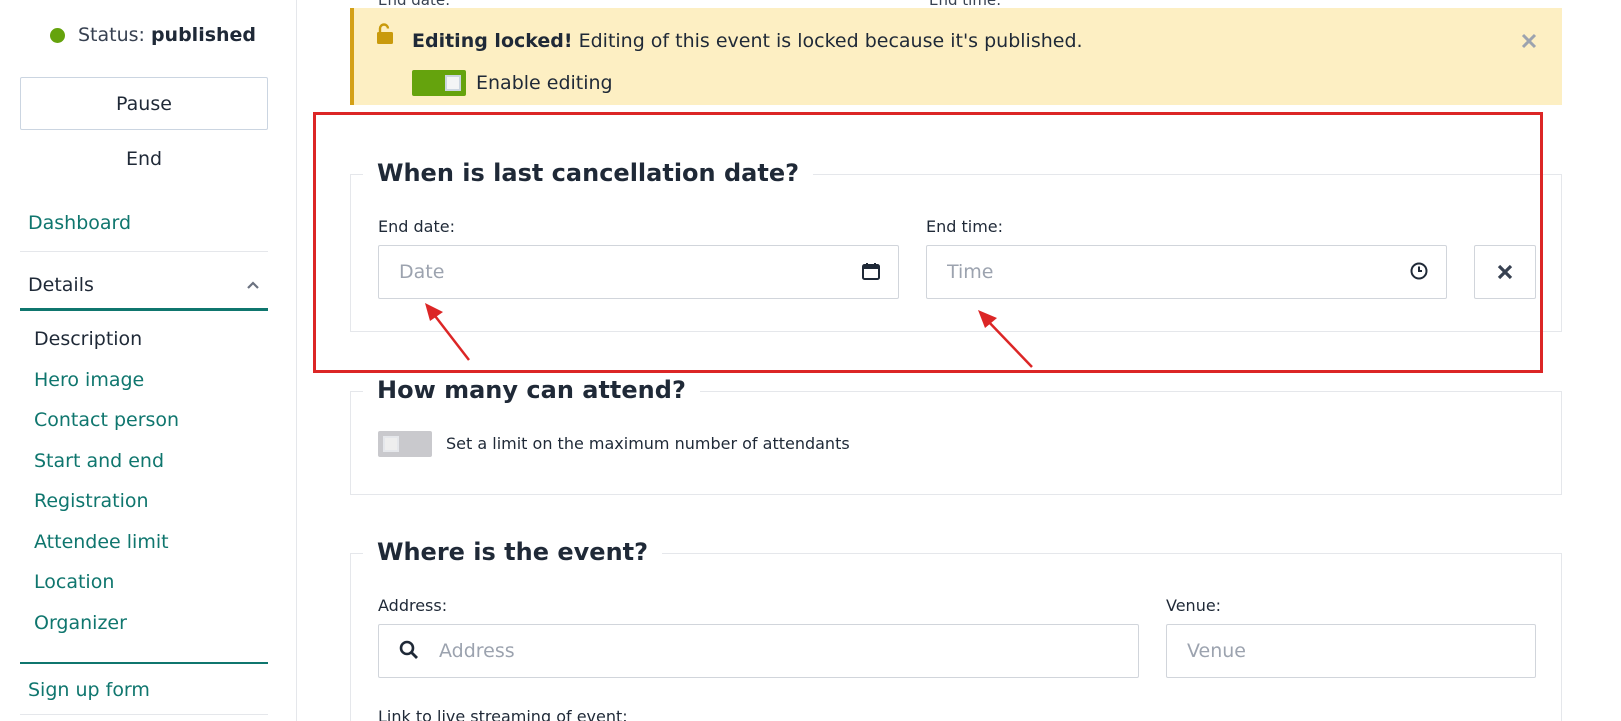 The width and height of the screenshot is (1621, 721). Describe the element at coordinates (106, 429) in the screenshot. I see `sidebar-item-contact-person: Contact person` at that location.